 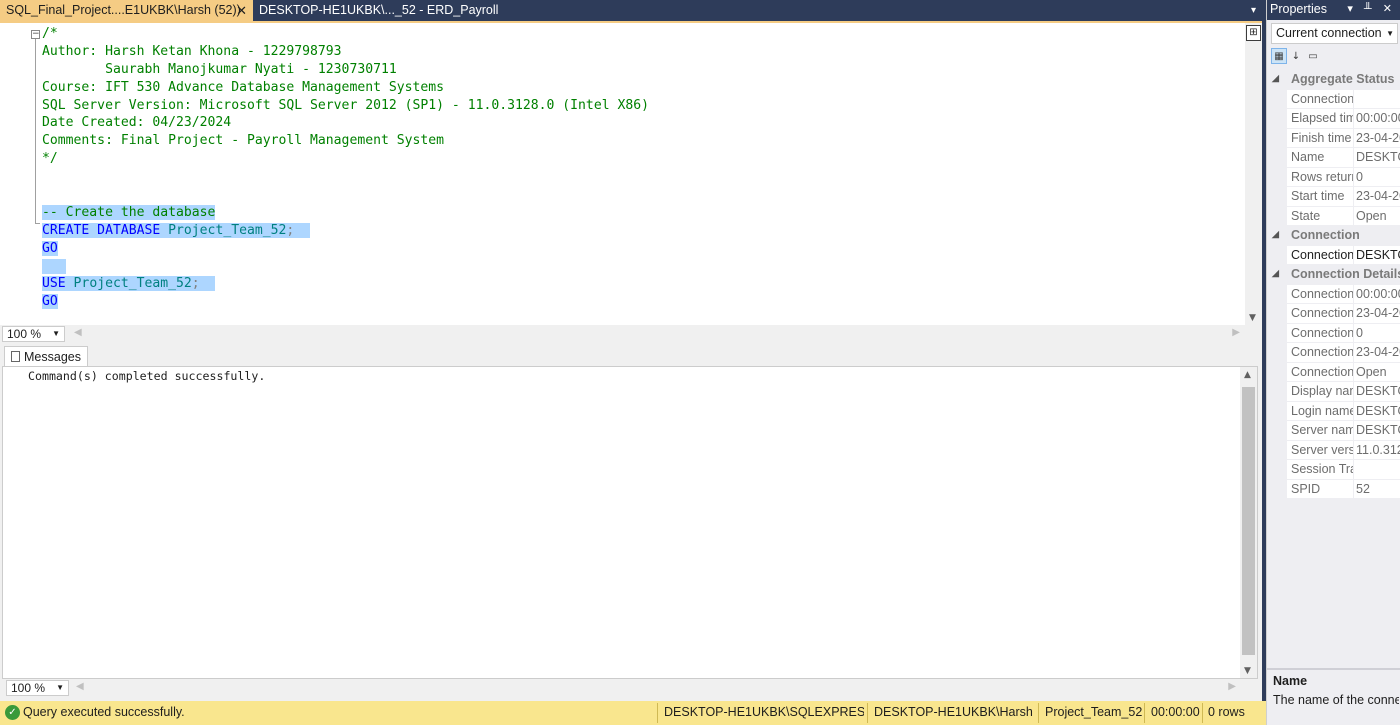 What do you see at coordinates (1333, 236) in the screenshot?
I see `category-connection: ◢ Connection` at bounding box center [1333, 236].